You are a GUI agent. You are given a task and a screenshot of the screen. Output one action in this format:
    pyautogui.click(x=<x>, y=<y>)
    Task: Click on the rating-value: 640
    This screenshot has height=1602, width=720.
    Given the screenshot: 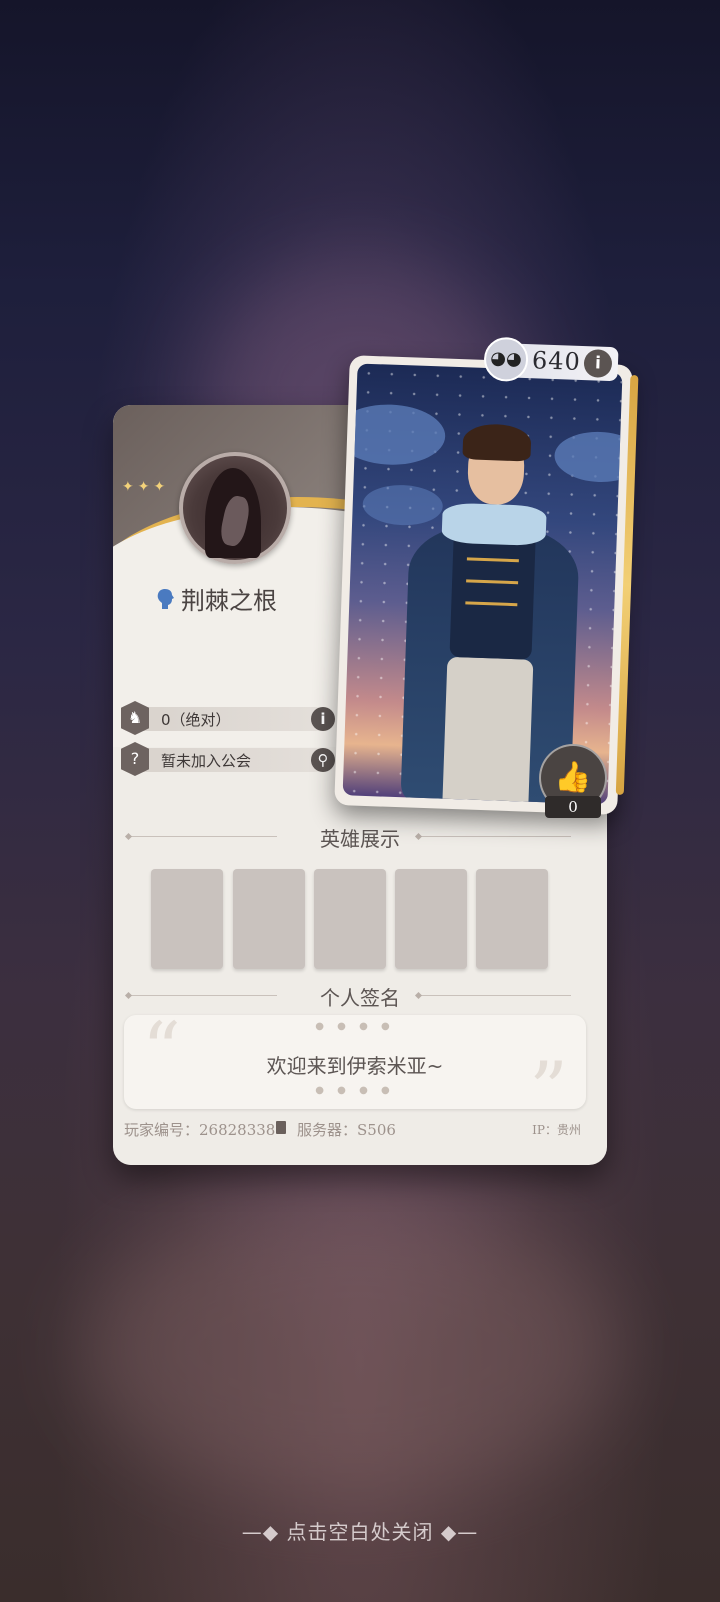 What is the action you would take?
    pyautogui.click(x=556, y=361)
    